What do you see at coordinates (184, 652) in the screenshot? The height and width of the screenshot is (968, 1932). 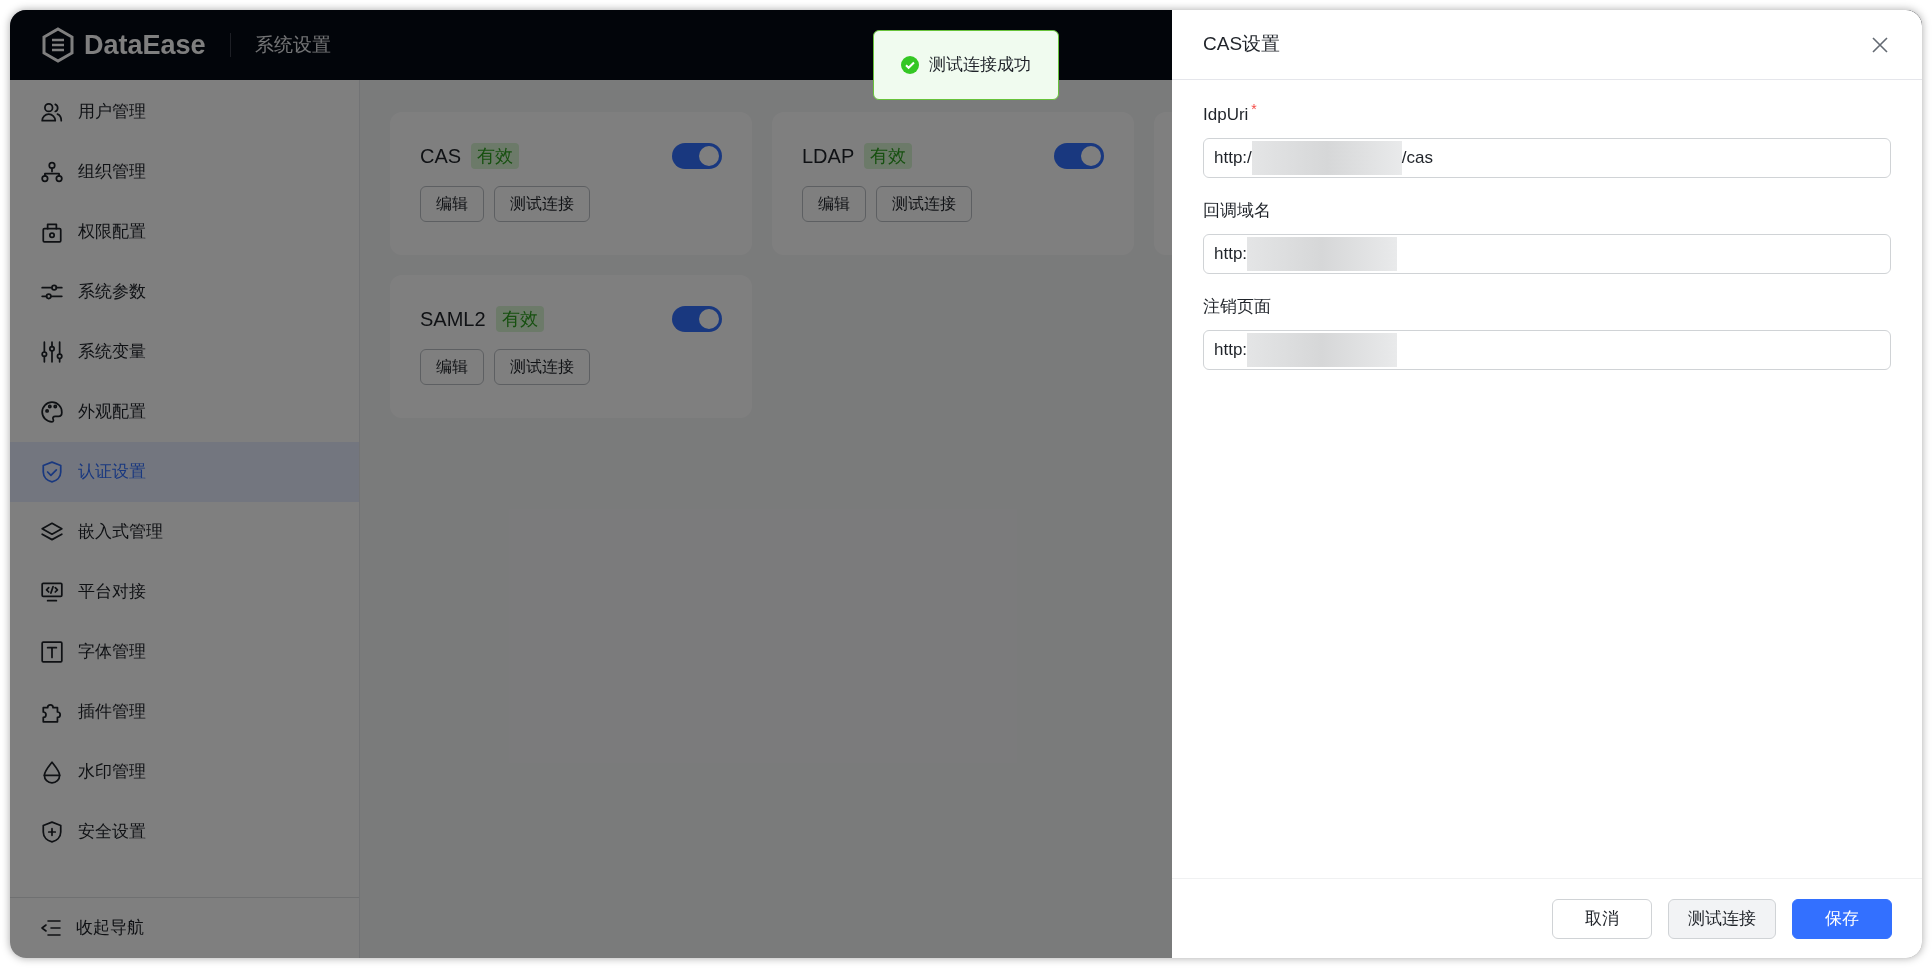 I see `sidebar-item: 字体管理` at bounding box center [184, 652].